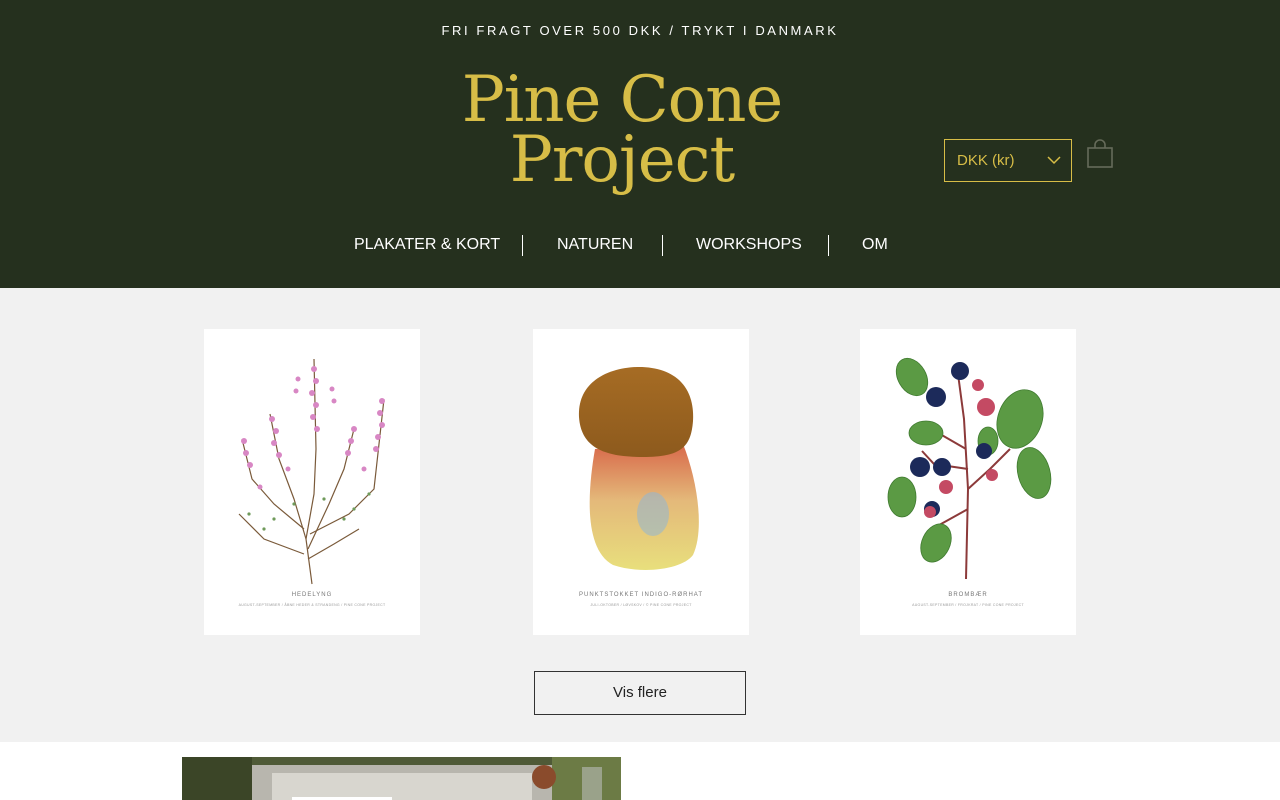 This screenshot has width=1280, height=800. I want to click on show-more-button: Vis flere, so click(640, 693).